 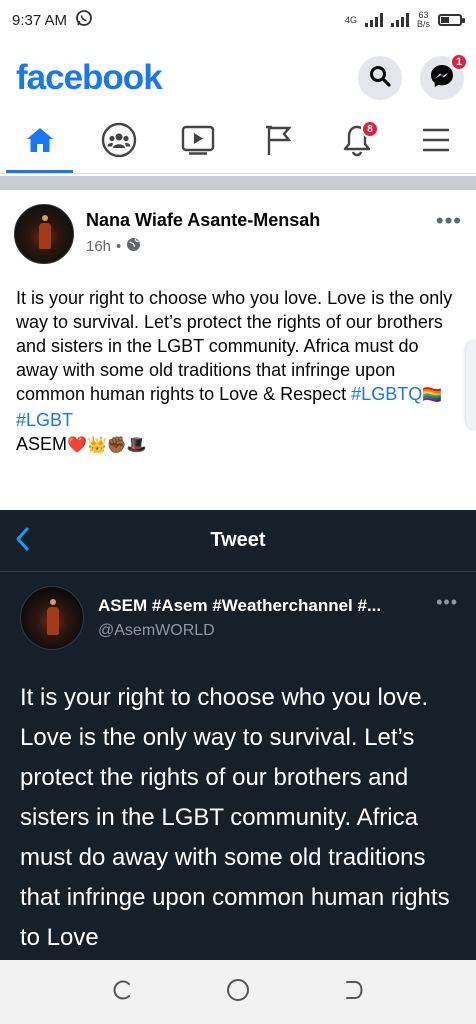 I want to click on facebook-logo: facebook, so click(x=89, y=78).